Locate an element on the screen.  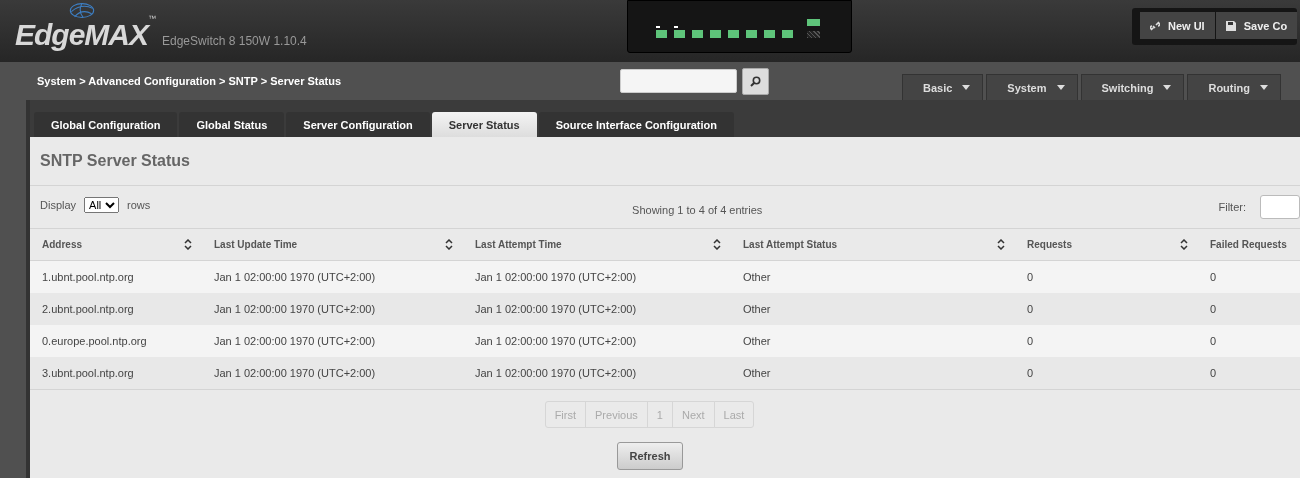
table-cell-text: 0.europe.pool.ntp.org is located at coordinates (94, 341).